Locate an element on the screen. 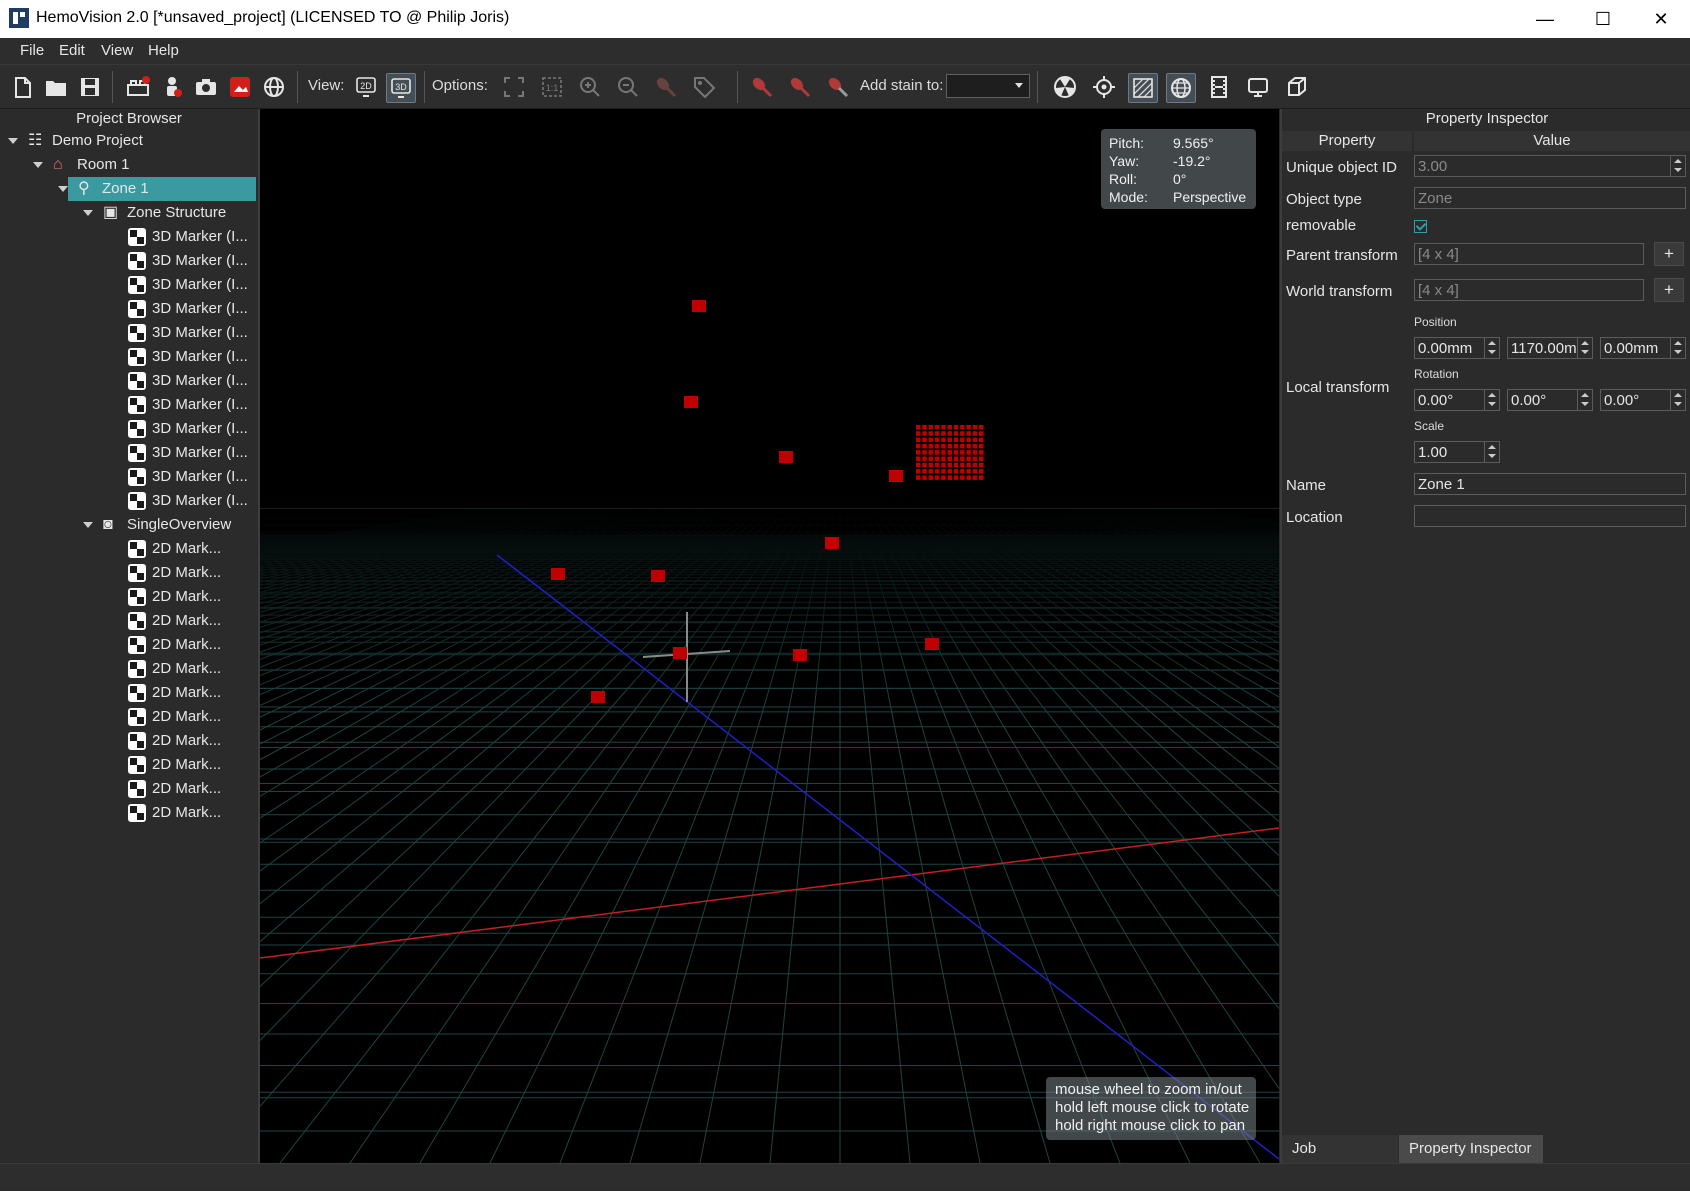 The height and width of the screenshot is (1191, 1690). menu-view: View is located at coordinates (117, 50).